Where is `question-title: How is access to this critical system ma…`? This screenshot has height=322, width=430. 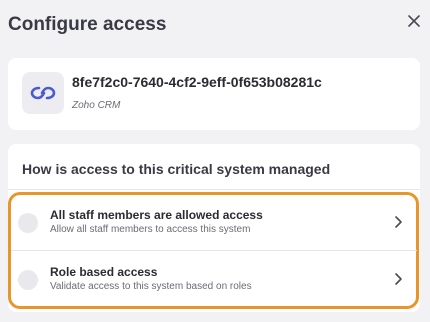
question-title: How is access to this critical system ma… is located at coordinates (176, 169).